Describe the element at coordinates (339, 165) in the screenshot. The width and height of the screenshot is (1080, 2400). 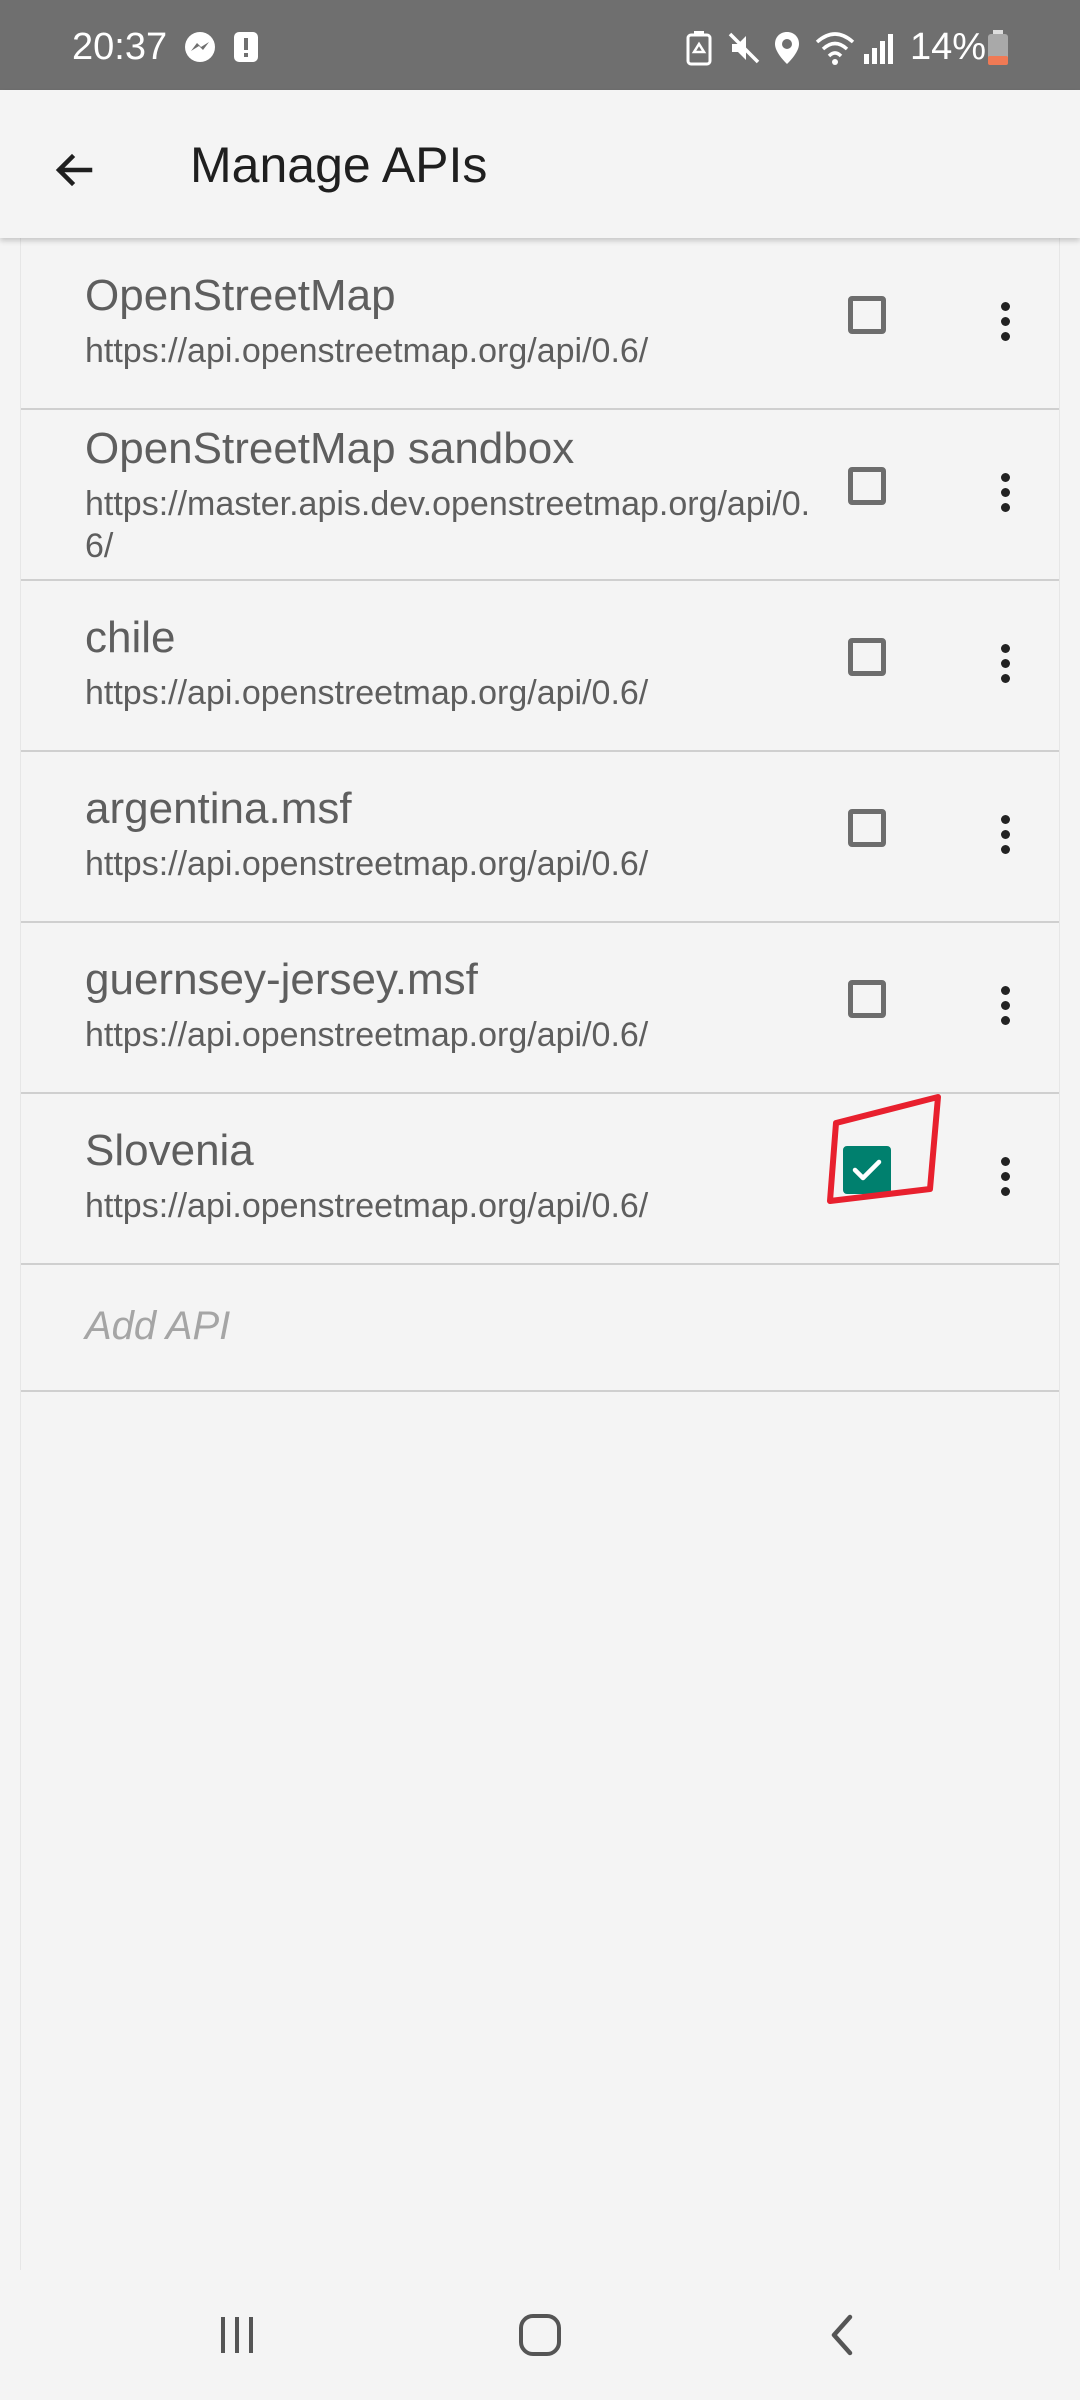
I see `page-title: Manage APIs` at that location.